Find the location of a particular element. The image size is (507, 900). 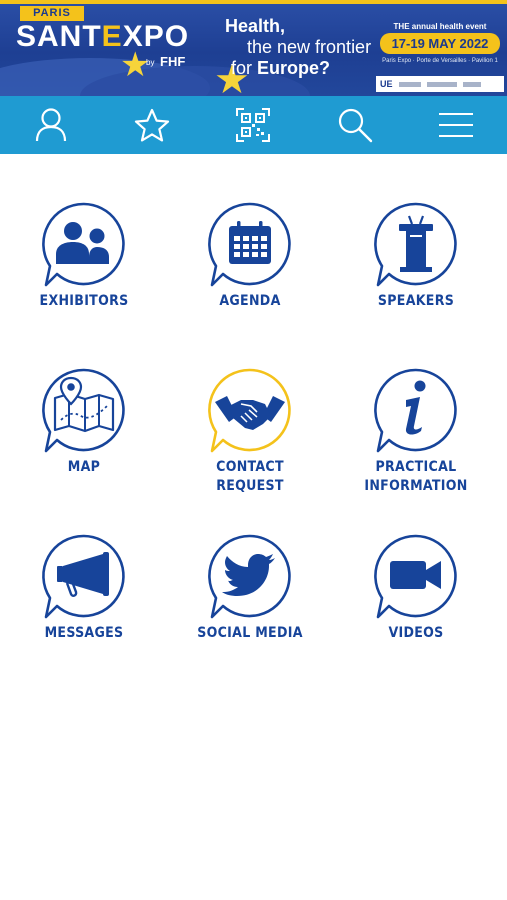

search-button is located at coordinates (355, 125).